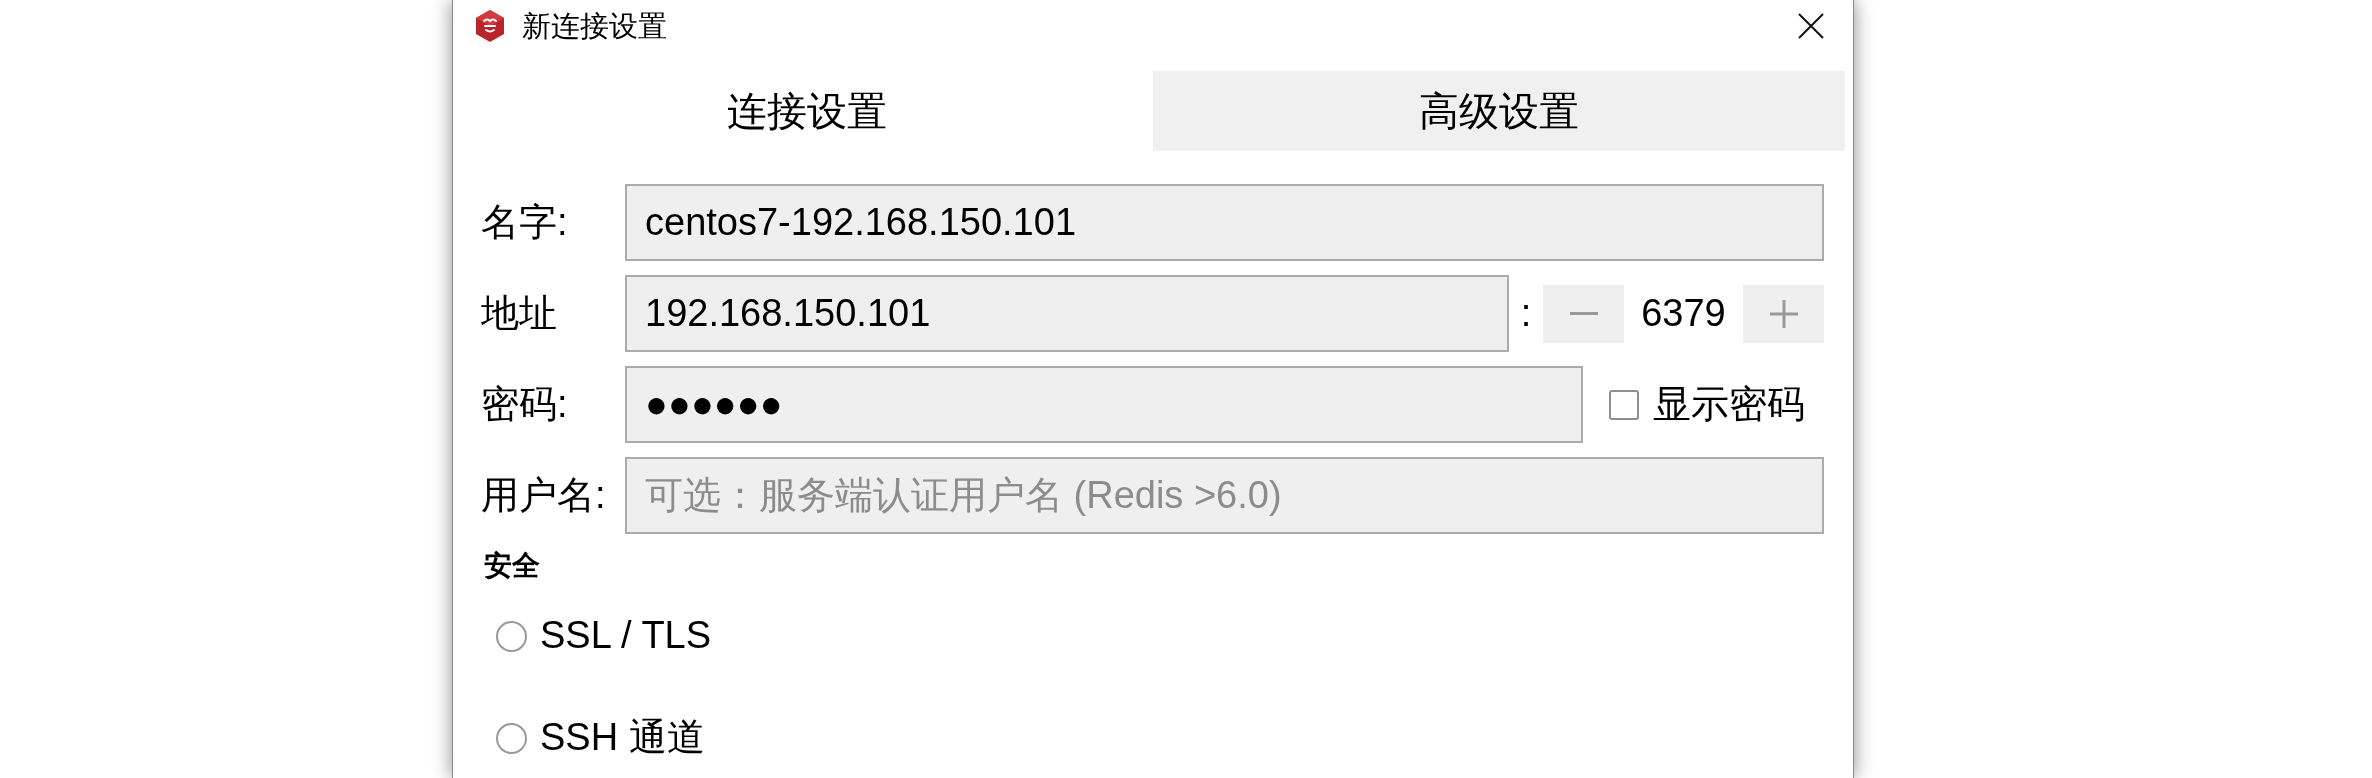  Describe the element at coordinates (544, 495) in the screenshot. I see `field-label: 用户名:` at that location.